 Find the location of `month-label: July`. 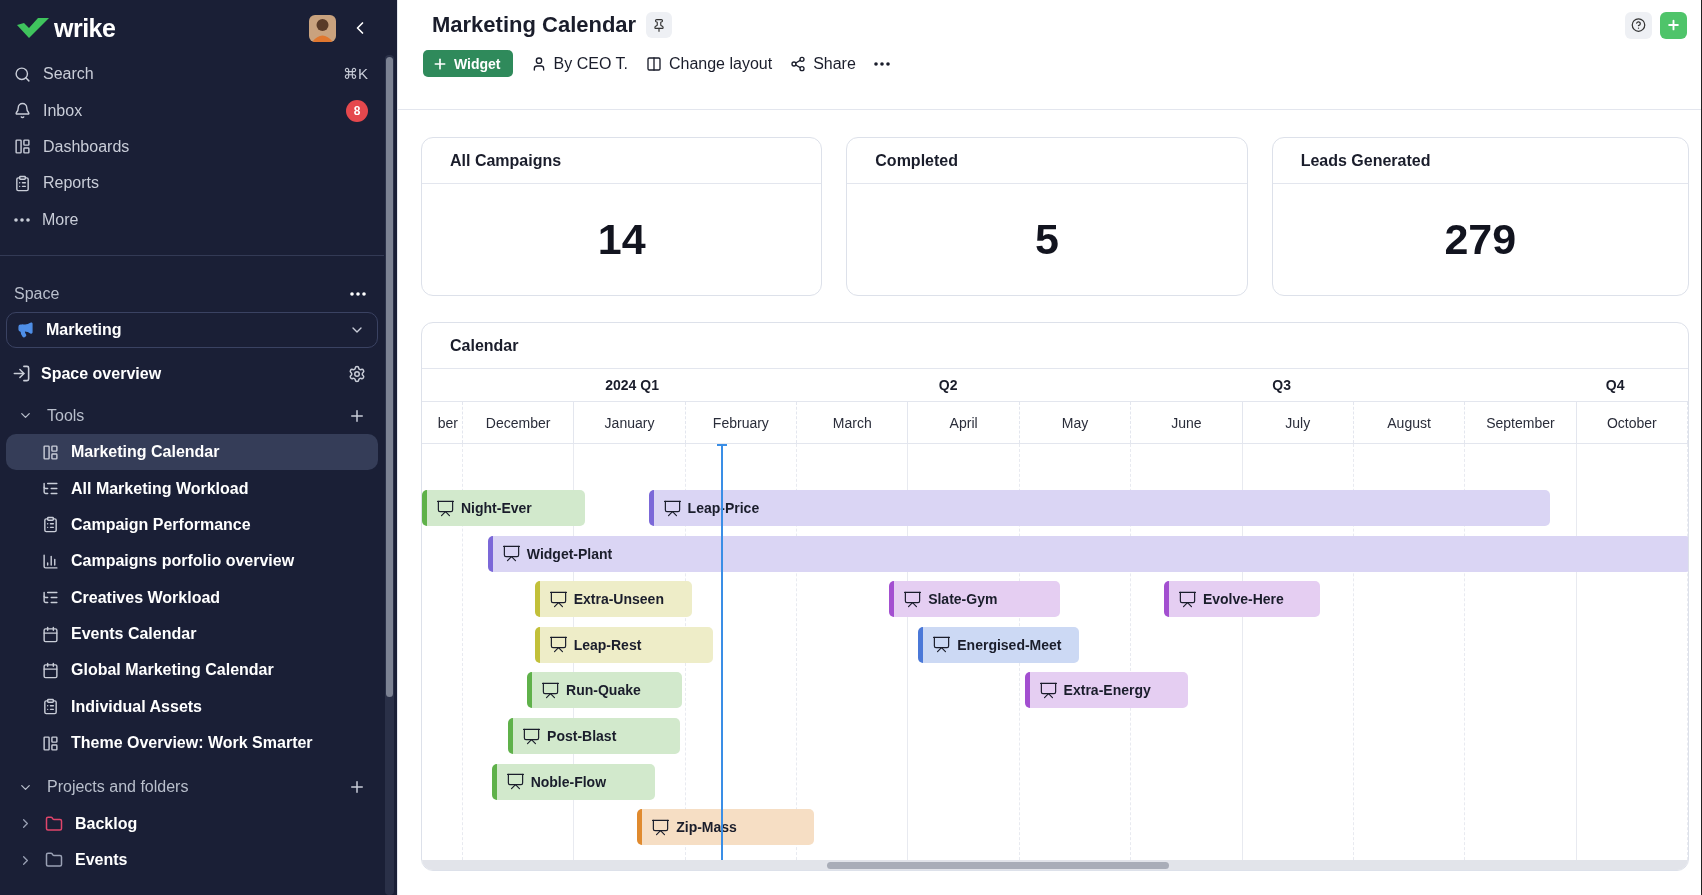

month-label: July is located at coordinates (1298, 422).